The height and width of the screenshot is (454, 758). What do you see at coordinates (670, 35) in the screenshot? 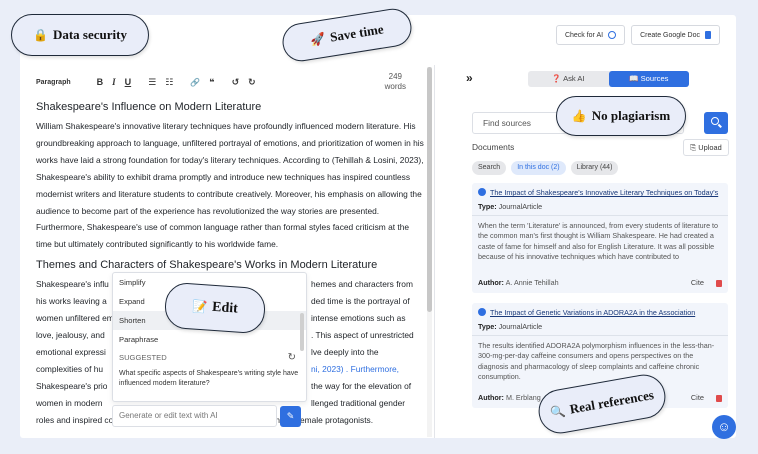
I see `create-google-doc-label: Create Google Doc` at bounding box center [670, 35].